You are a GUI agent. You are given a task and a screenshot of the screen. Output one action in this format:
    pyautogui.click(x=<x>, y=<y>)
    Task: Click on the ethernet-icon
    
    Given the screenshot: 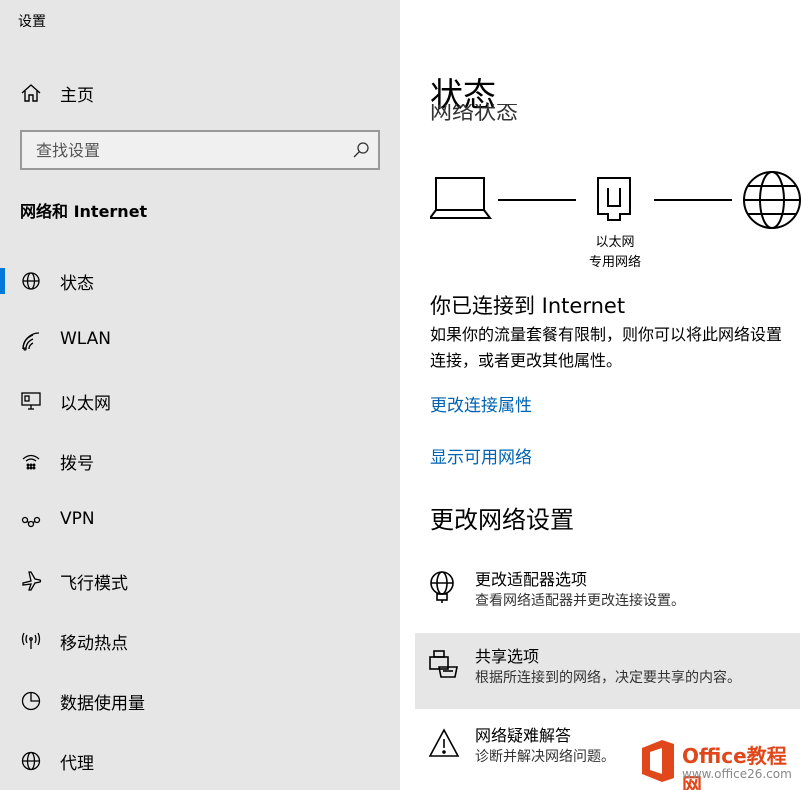 What is the action you would take?
    pyautogui.click(x=614, y=199)
    